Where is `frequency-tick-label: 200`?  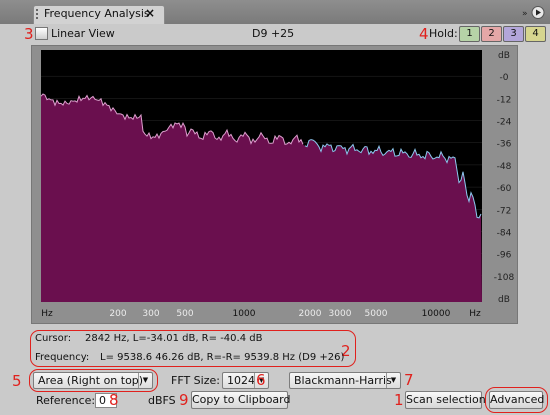
frequency-tick-label: 200 is located at coordinates (117, 314).